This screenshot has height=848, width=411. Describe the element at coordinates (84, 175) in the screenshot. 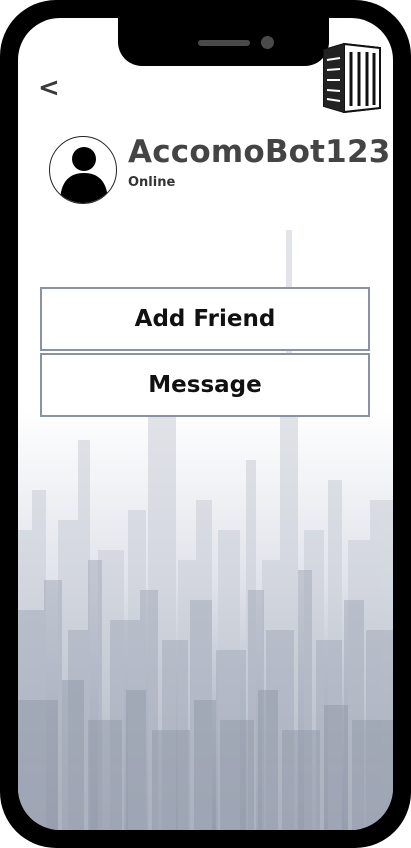

I see `person-silhouette-icon` at that location.